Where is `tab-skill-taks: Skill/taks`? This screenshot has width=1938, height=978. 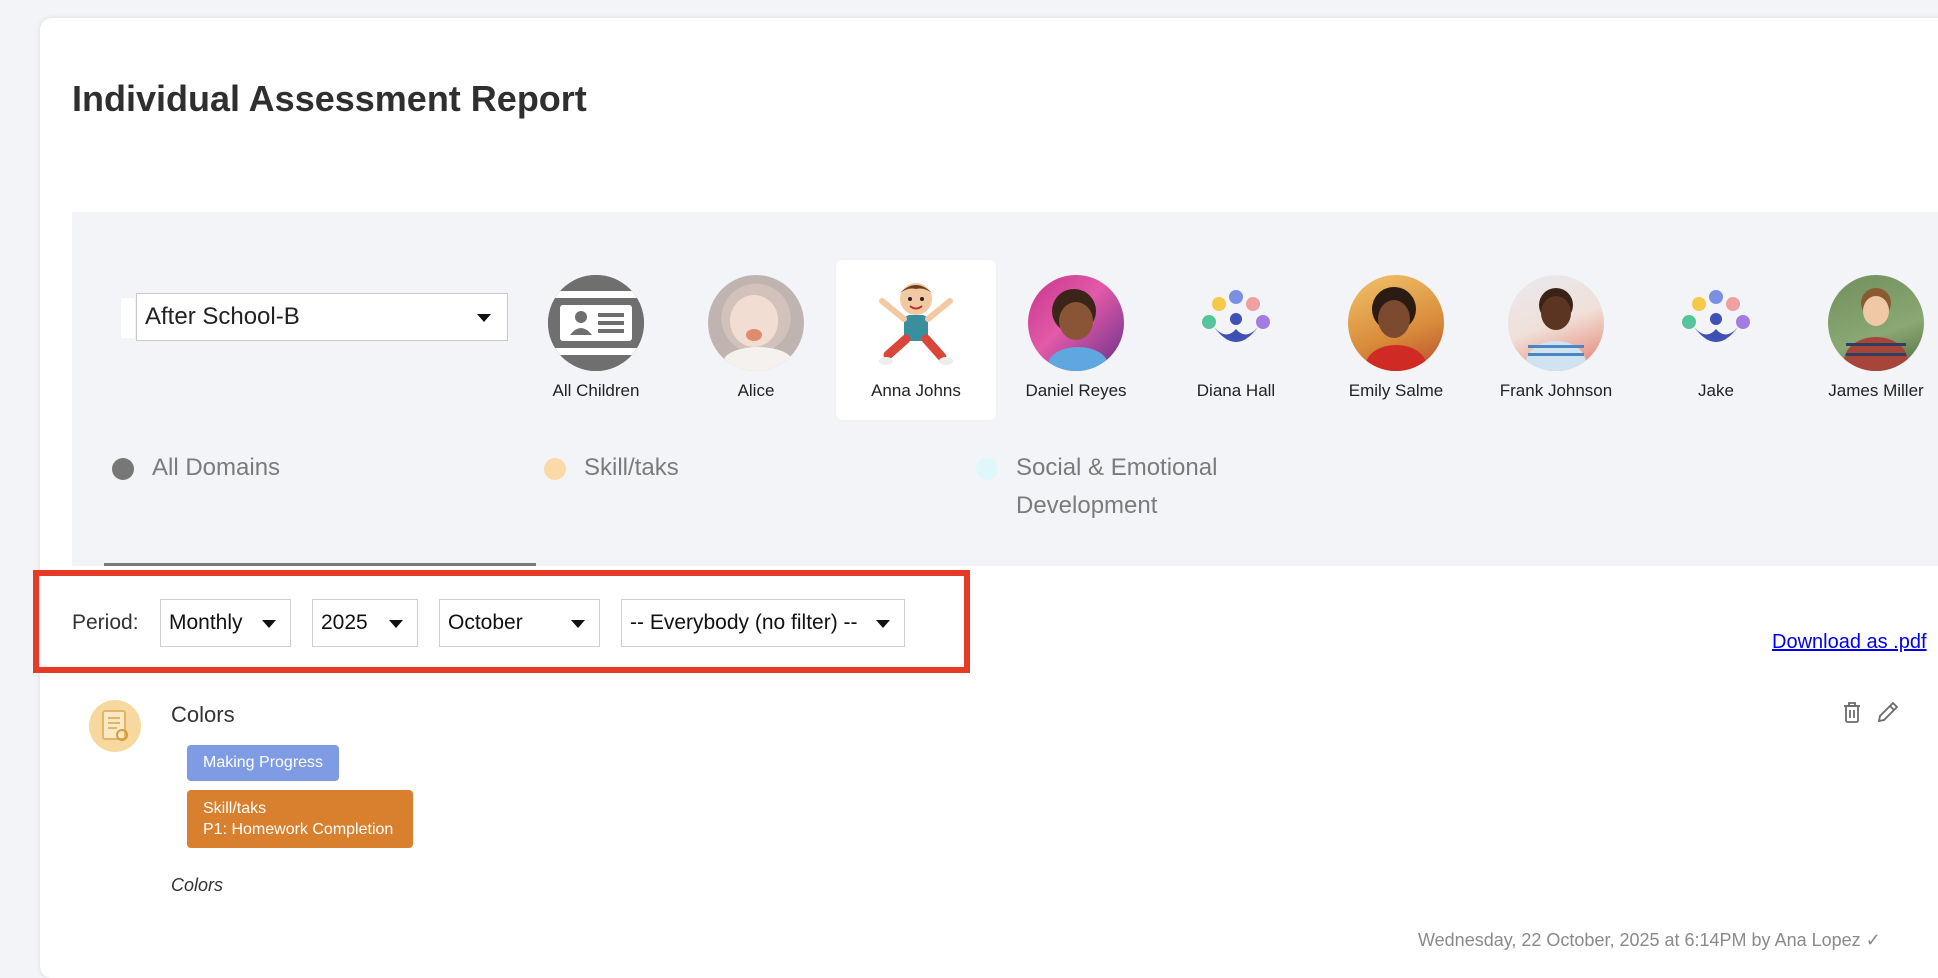
tab-skill-taks: Skill/taks is located at coordinates (611, 470).